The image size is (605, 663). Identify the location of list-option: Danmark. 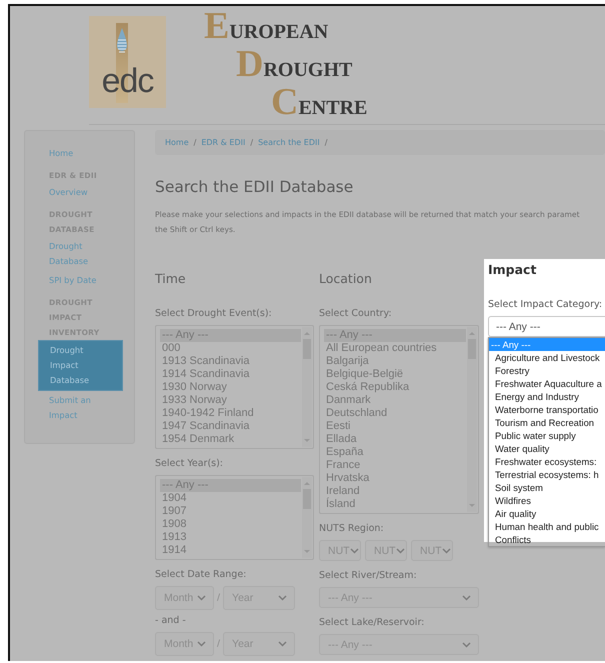
(395, 400).